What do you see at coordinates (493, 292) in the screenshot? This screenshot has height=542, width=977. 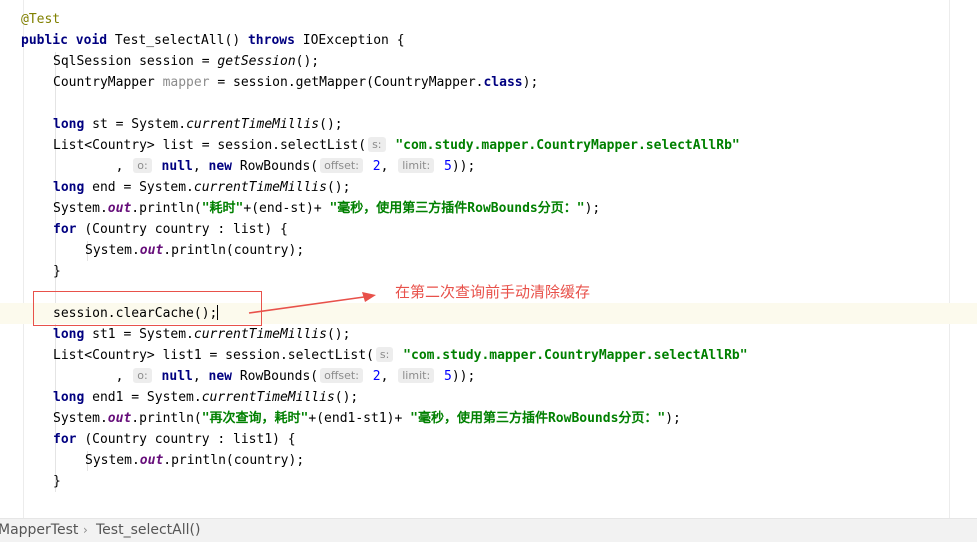 I see `annotation-text: 在第二次查询前手动清除缓存` at bounding box center [493, 292].